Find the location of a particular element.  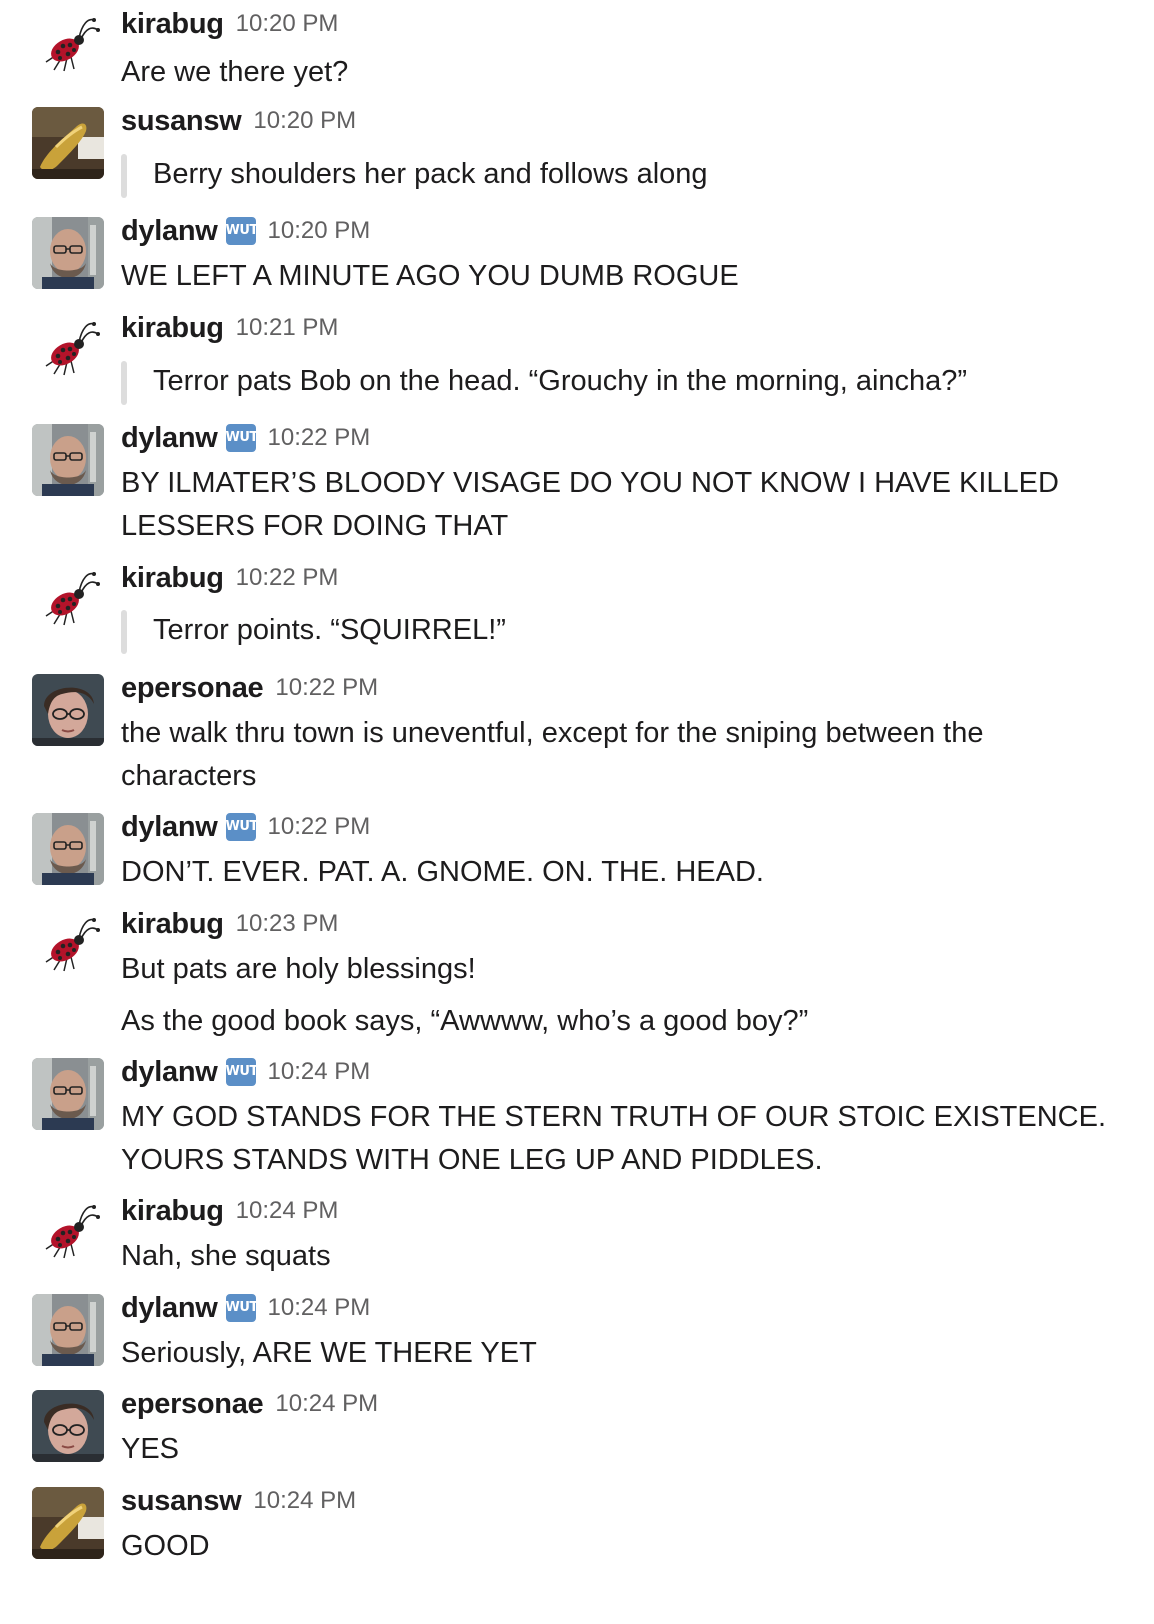

quoted-text: Terror points. “SQUIRREL!” is located at coordinates (329, 630).